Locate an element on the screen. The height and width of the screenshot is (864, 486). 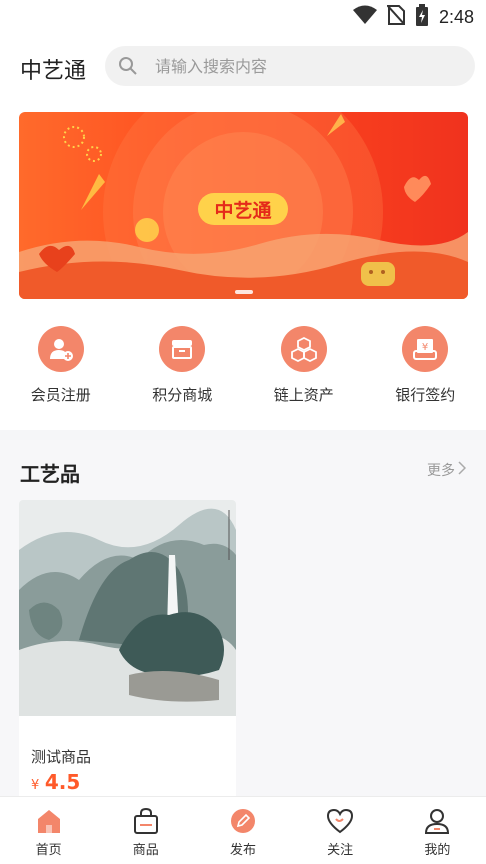
tab-publish: 发布 is located at coordinates (242, 830).